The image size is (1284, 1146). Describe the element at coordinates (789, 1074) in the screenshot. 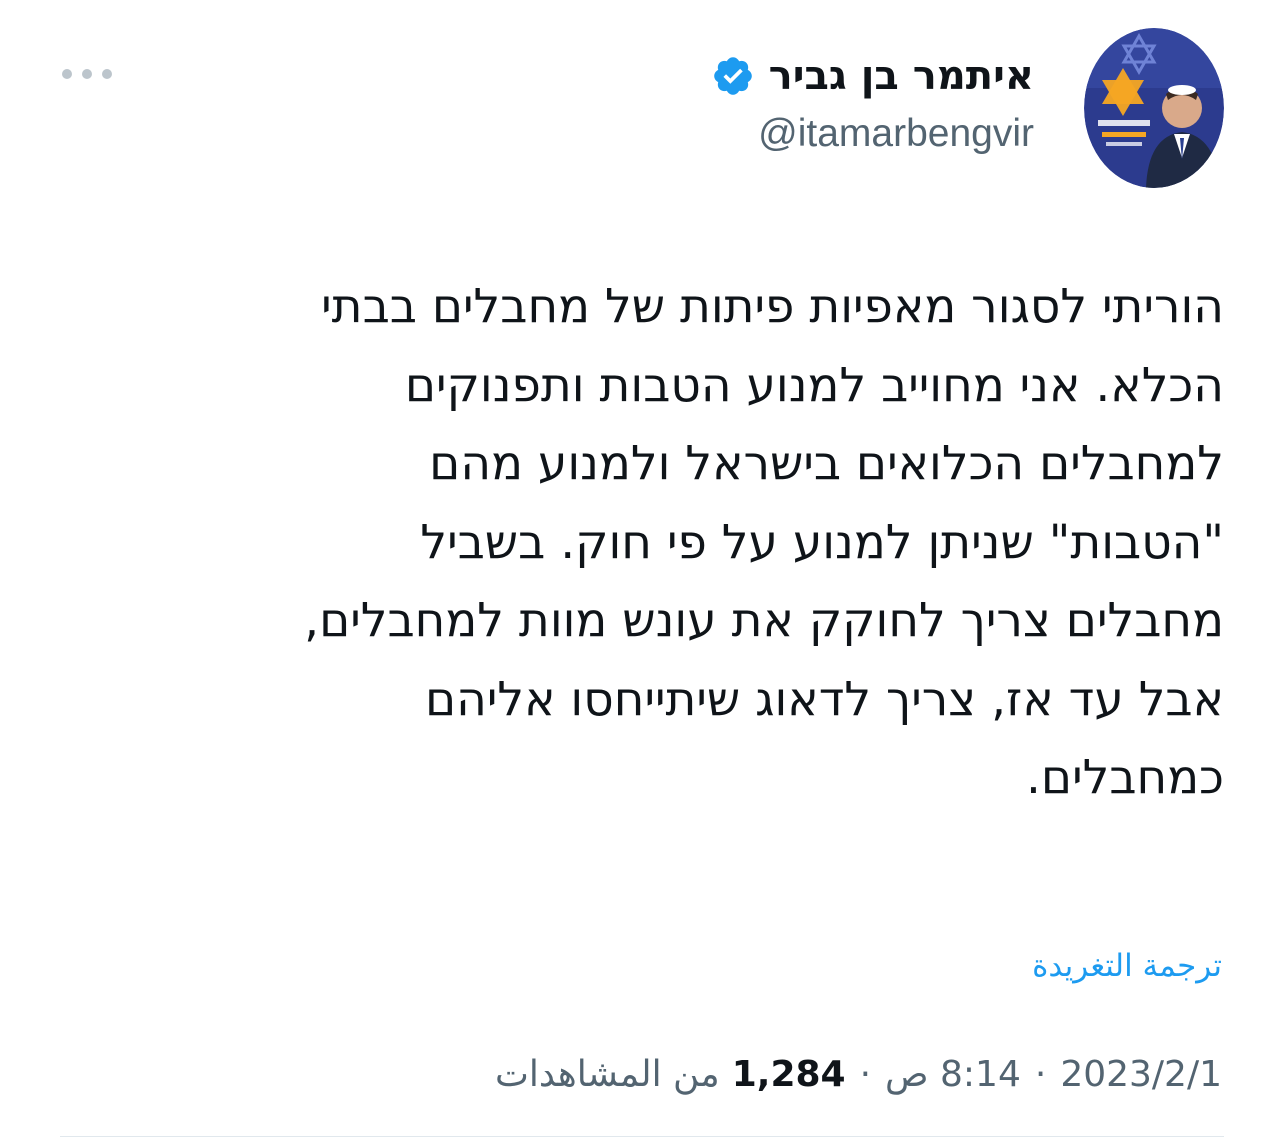

I see `views-count: 1,284` at that location.